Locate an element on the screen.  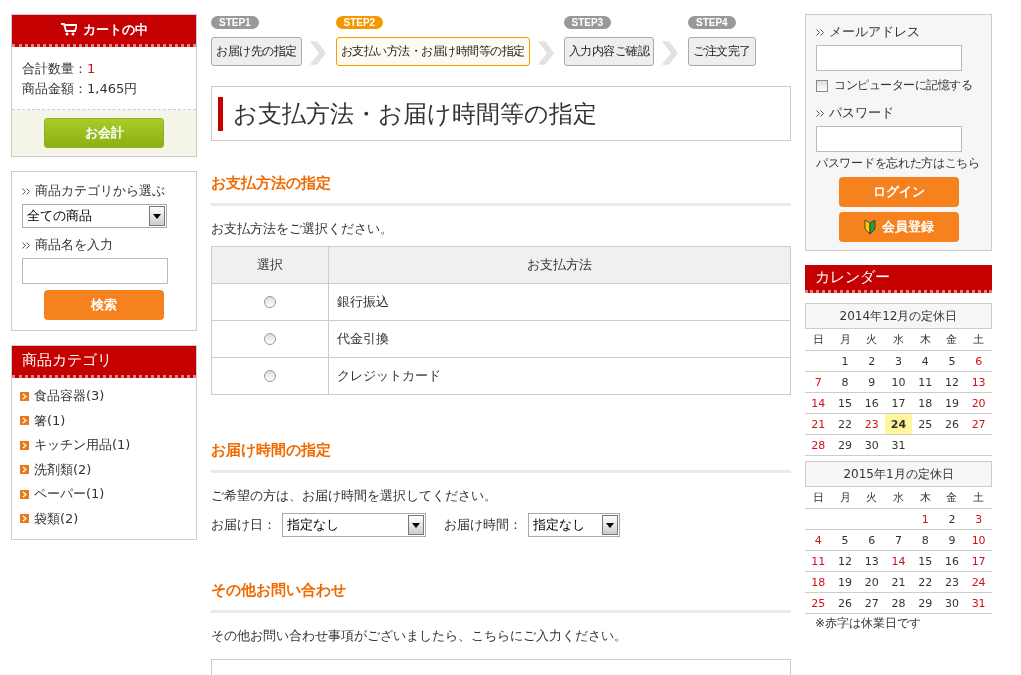
category-link: 洗剤類(2) is located at coordinates (104, 469).